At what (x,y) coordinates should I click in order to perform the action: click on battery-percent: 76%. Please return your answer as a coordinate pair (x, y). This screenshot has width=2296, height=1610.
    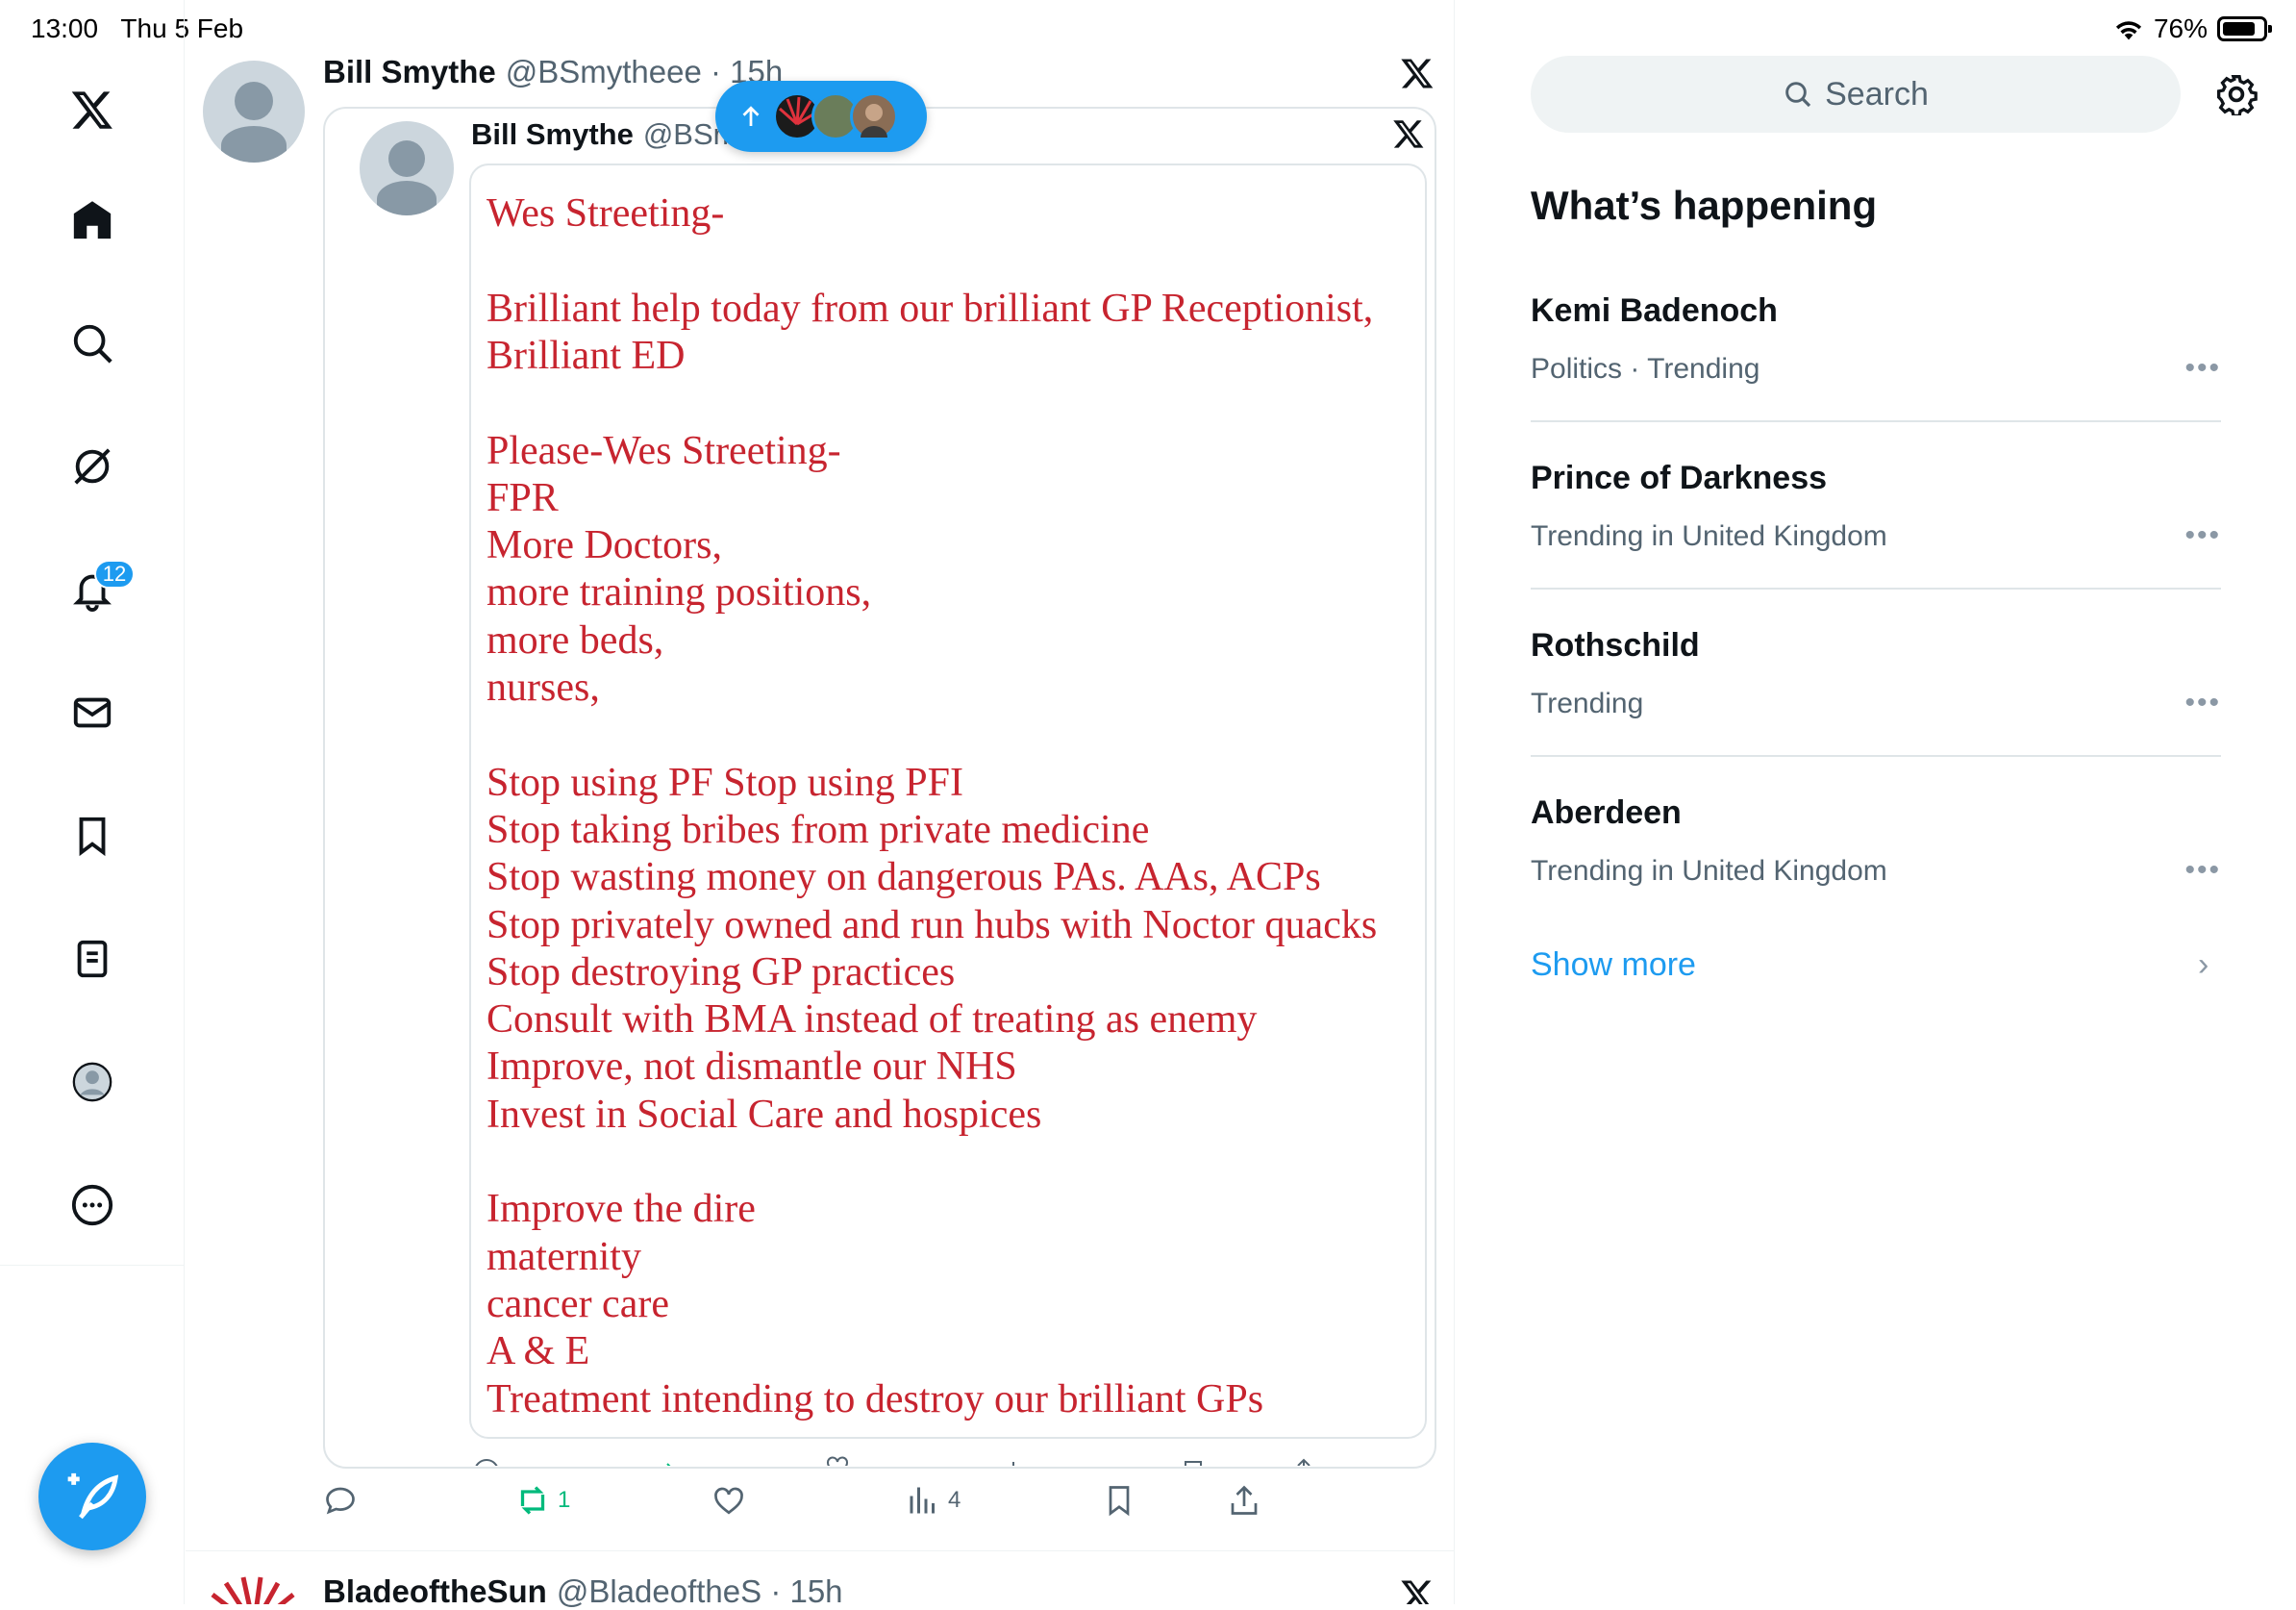
    Looking at the image, I should click on (2180, 28).